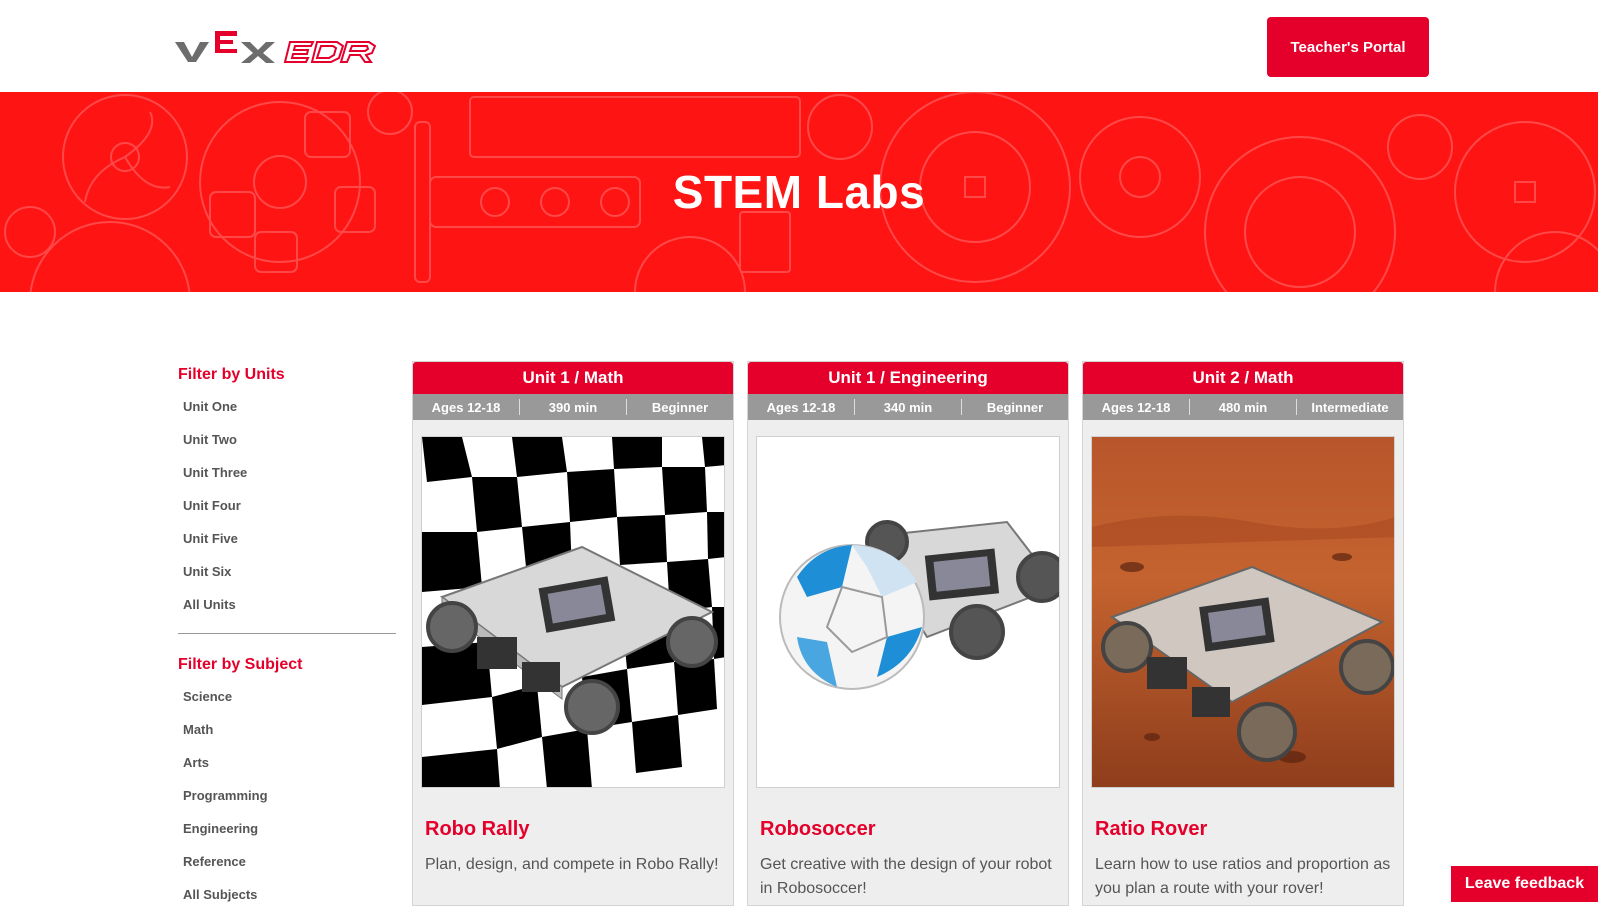 The image size is (1598, 911). I want to click on filter-engineering: Engineering, so click(287, 828).